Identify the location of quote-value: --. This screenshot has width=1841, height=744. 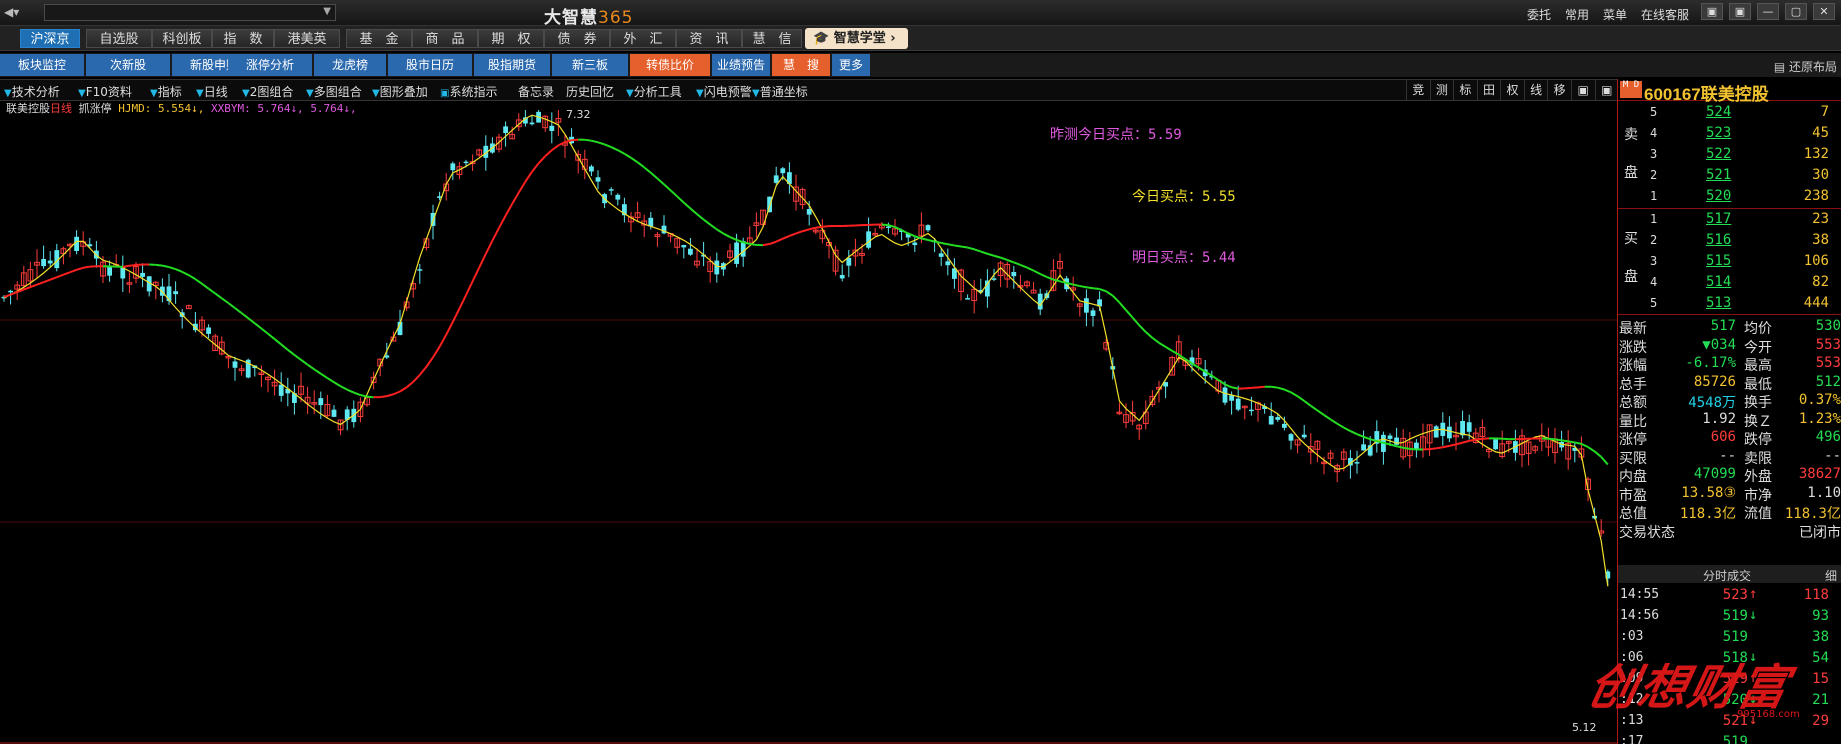
(1832, 455).